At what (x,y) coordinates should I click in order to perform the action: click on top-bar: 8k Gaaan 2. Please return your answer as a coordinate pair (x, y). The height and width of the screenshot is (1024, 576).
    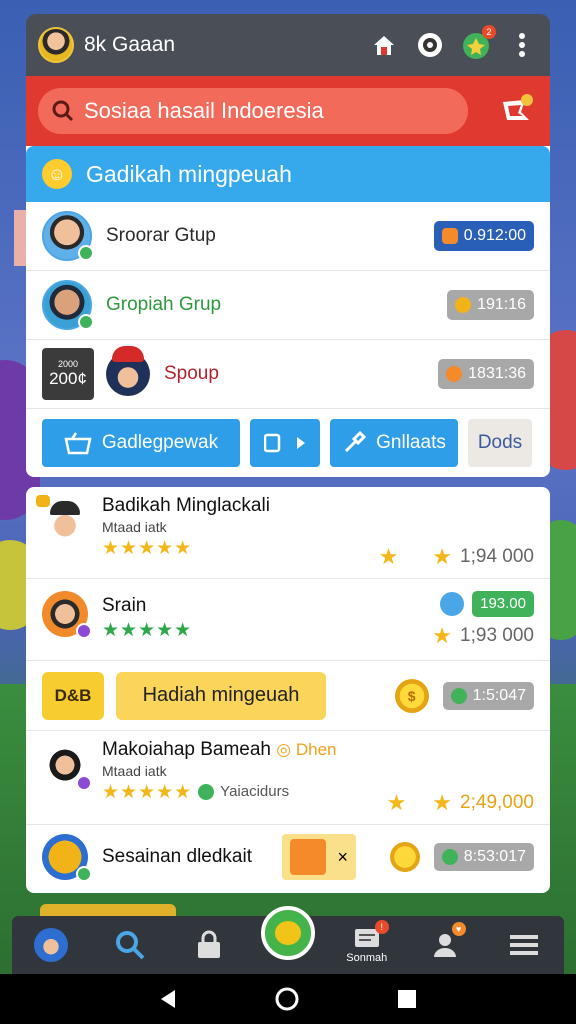
    Looking at the image, I should click on (288, 45).